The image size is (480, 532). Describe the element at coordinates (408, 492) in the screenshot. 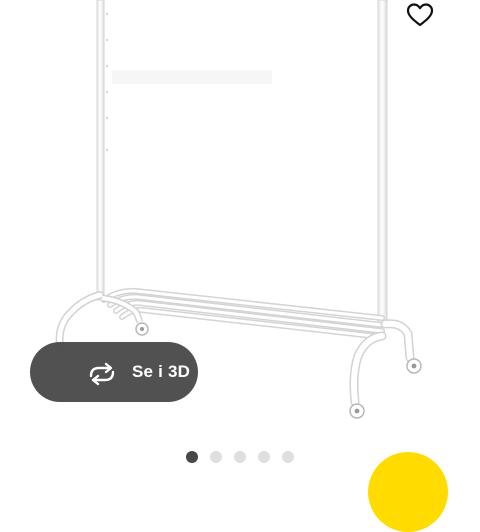

I see `add-to-cart-button` at that location.